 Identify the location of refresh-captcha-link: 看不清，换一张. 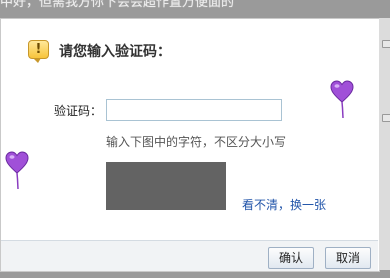
(284, 204).